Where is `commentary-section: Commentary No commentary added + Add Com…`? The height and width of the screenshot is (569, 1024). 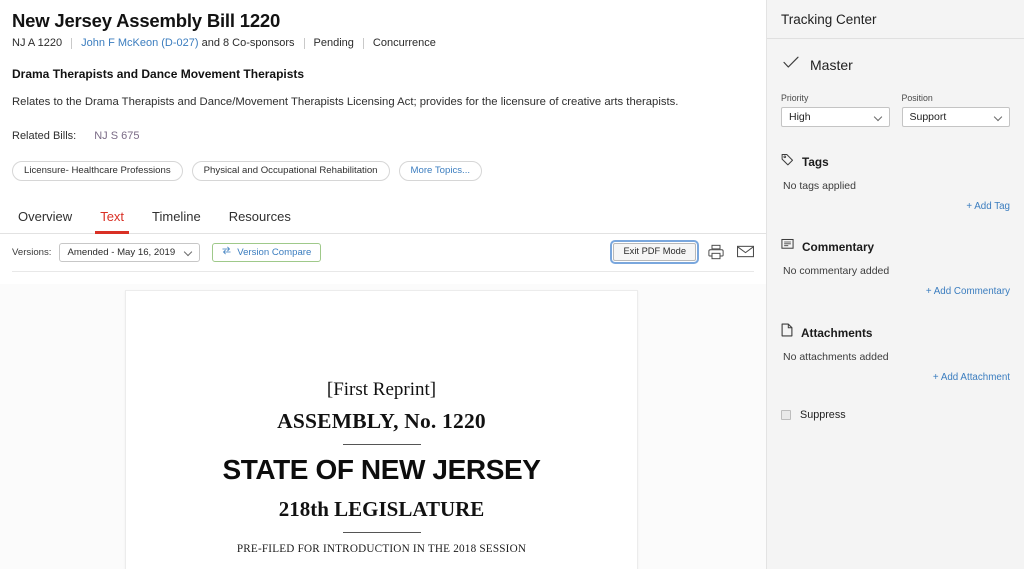 commentary-section: Commentary No commentary added + Add Com… is located at coordinates (895, 267).